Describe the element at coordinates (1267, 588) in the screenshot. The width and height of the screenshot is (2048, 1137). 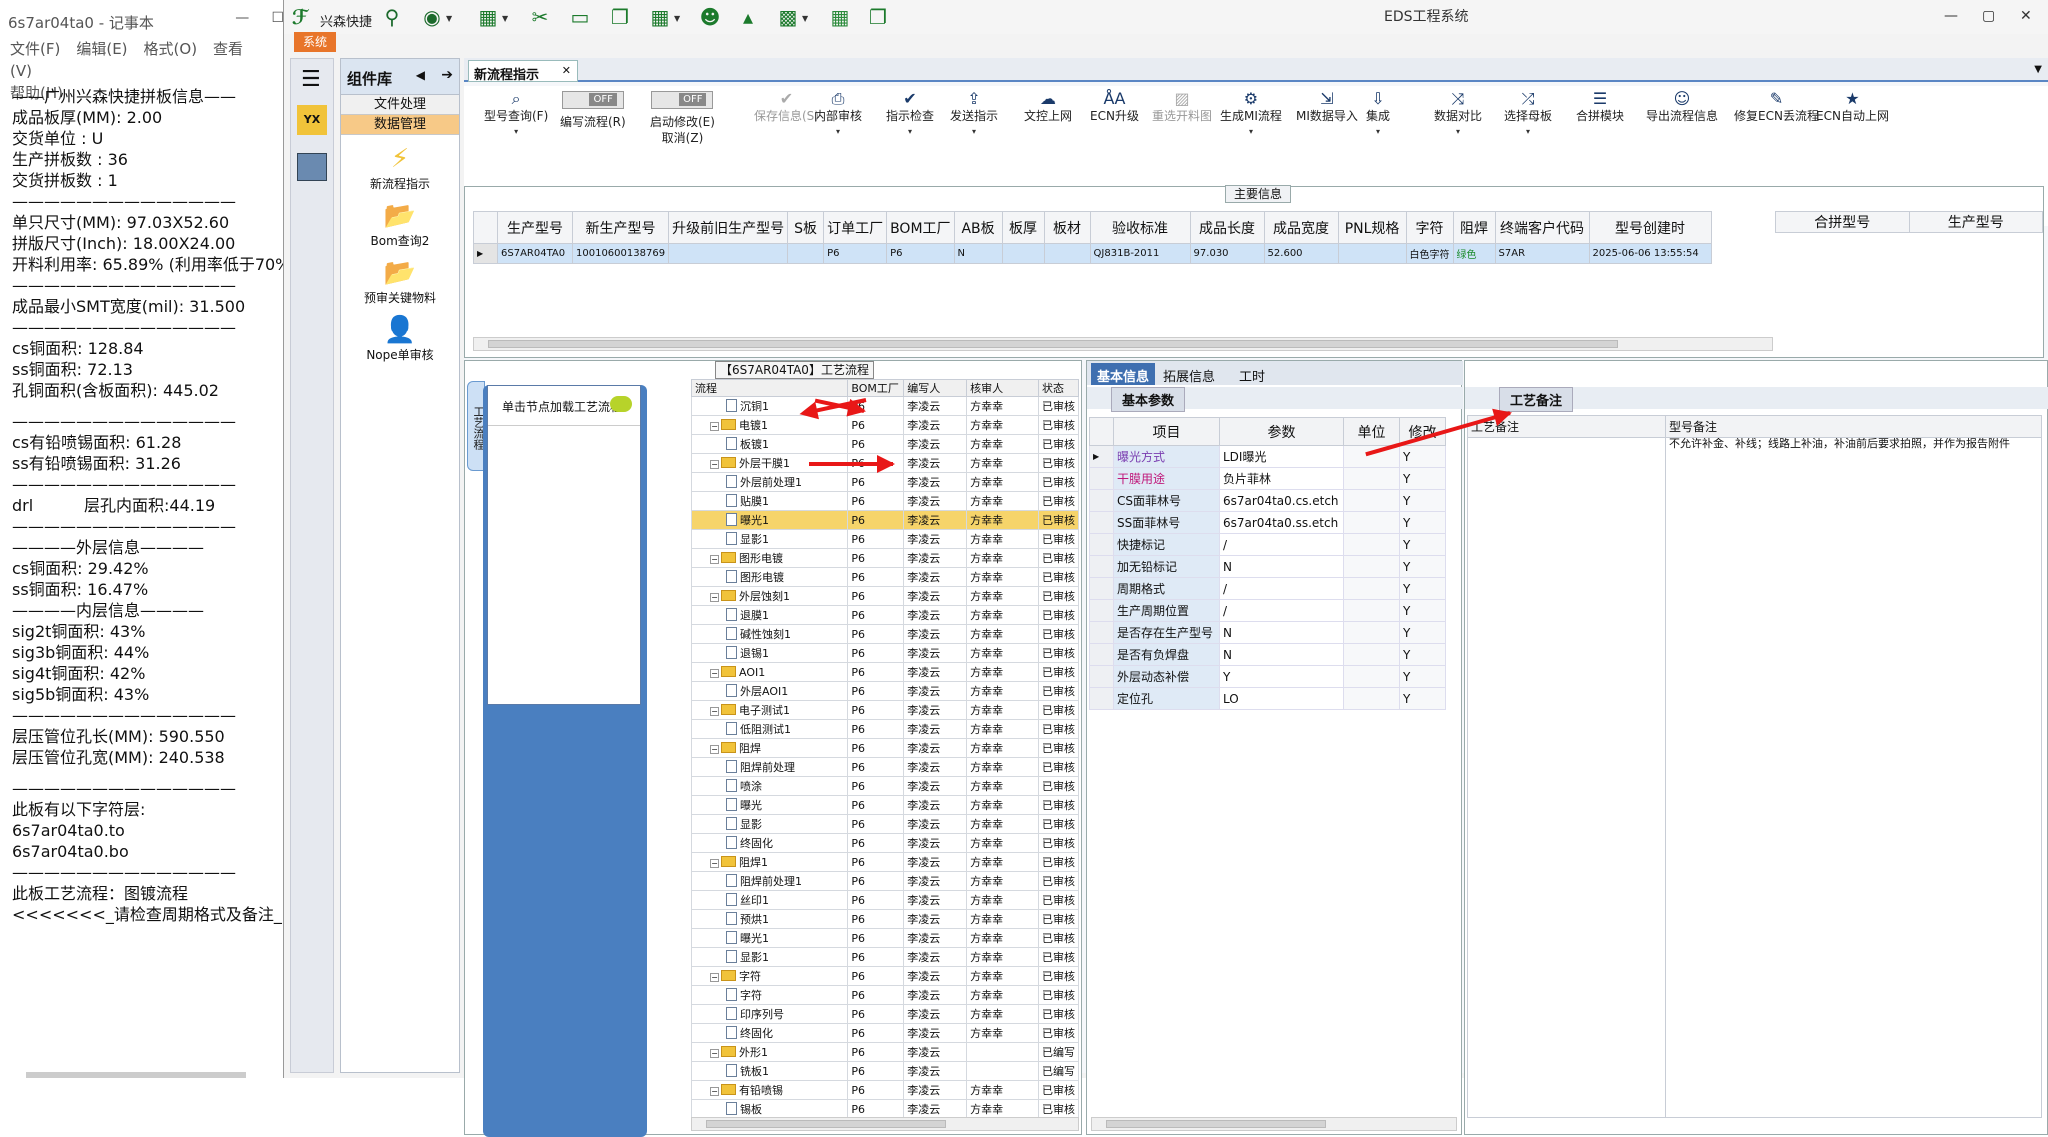
I see `basic-param-row: 周期格式 / Y` at that location.